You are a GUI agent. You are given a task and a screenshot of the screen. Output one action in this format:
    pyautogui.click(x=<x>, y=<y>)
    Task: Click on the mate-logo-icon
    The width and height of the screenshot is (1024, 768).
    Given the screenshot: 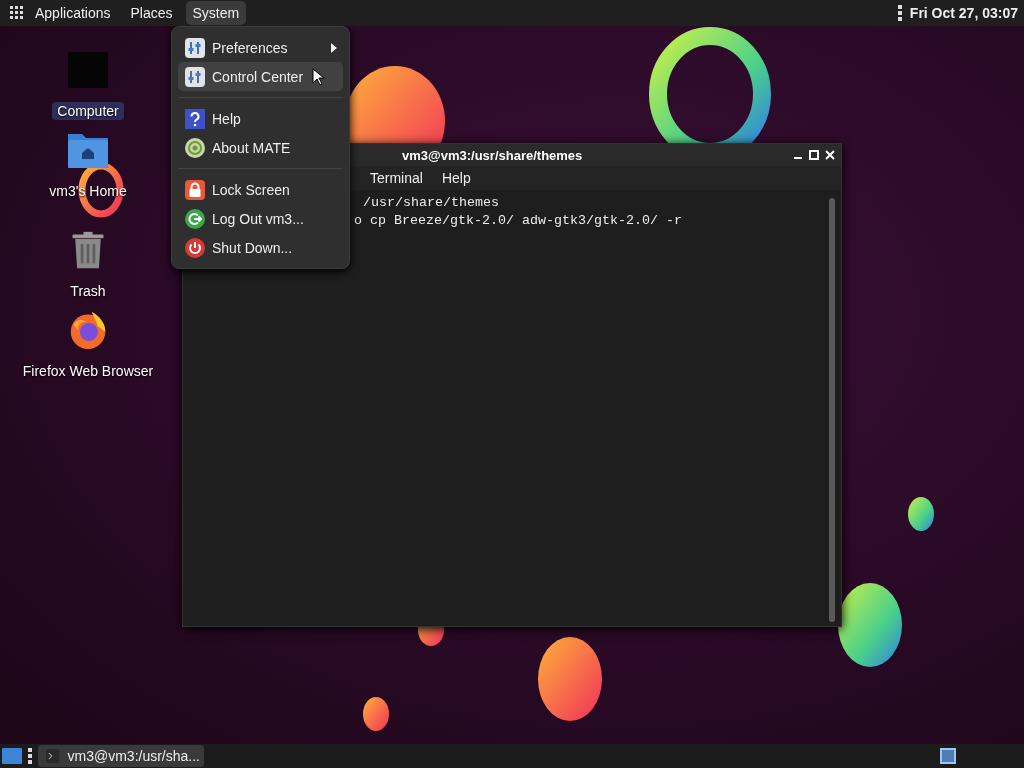 What is the action you would take?
    pyautogui.click(x=195, y=147)
    